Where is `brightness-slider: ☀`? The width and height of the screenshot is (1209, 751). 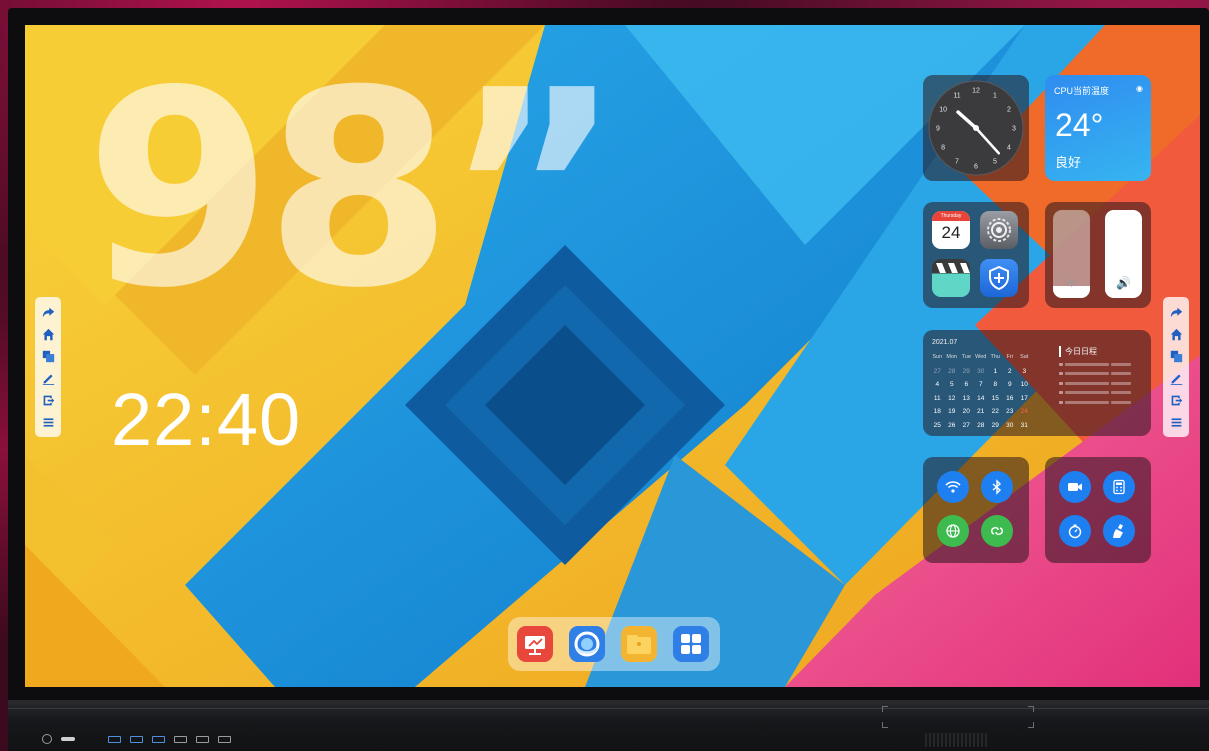
brightness-slider: ☀ is located at coordinates (1071, 254).